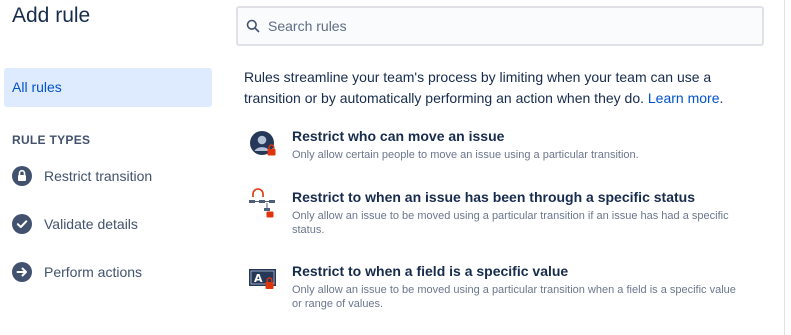 The image size is (791, 335). What do you see at coordinates (108, 87) in the screenshot?
I see `sidebar-item-all-rules: All rules` at bounding box center [108, 87].